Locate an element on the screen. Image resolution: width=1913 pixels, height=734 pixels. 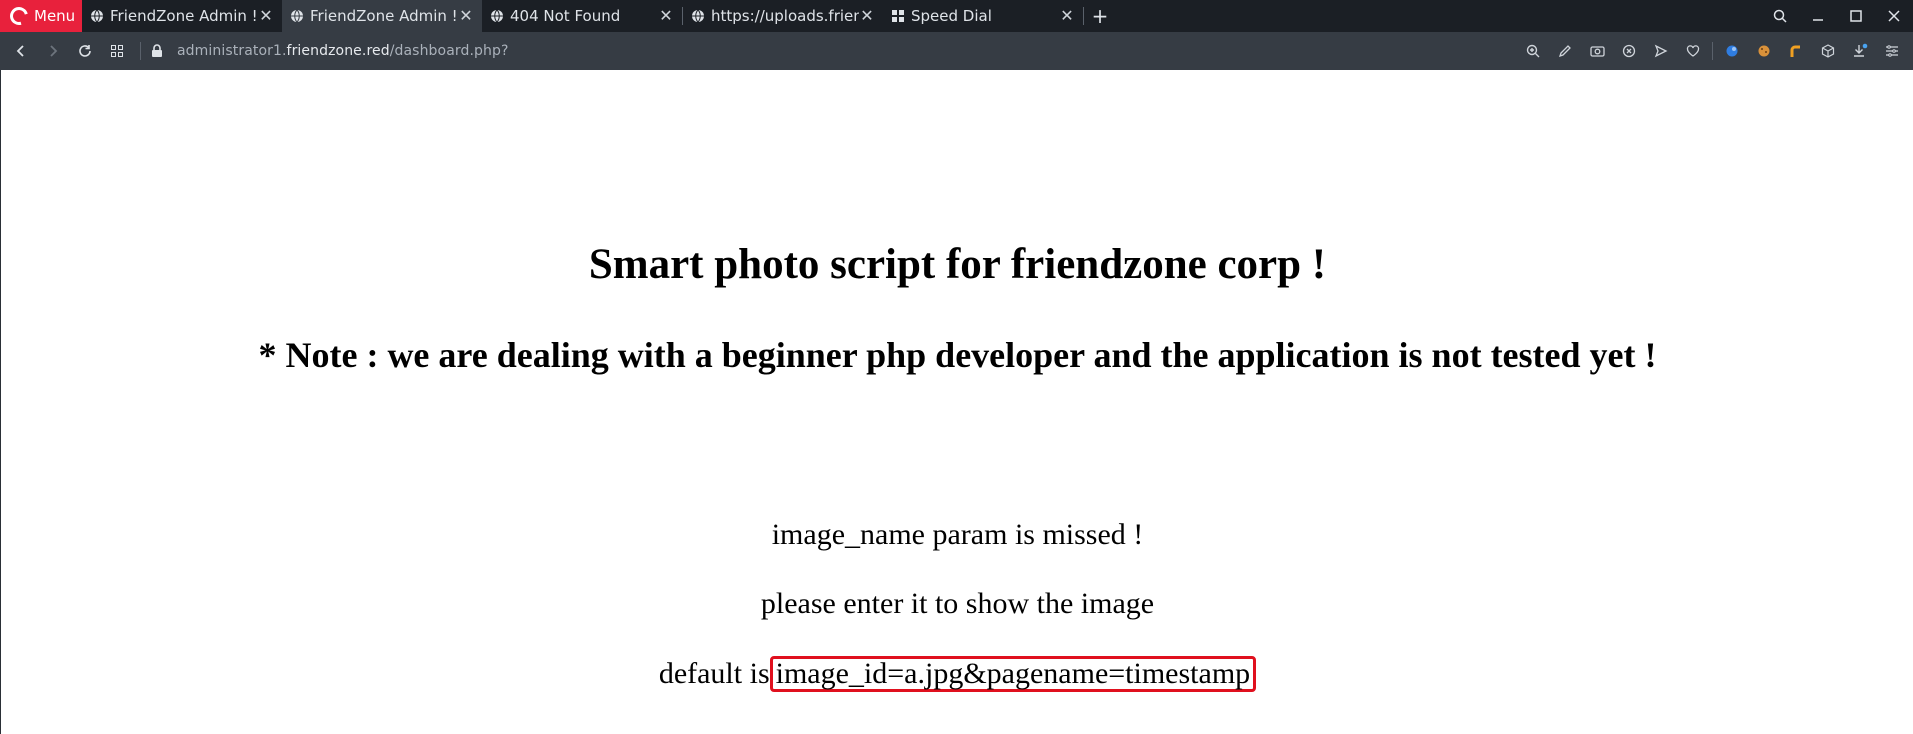
menu-label: Menu is located at coordinates (55, 16).